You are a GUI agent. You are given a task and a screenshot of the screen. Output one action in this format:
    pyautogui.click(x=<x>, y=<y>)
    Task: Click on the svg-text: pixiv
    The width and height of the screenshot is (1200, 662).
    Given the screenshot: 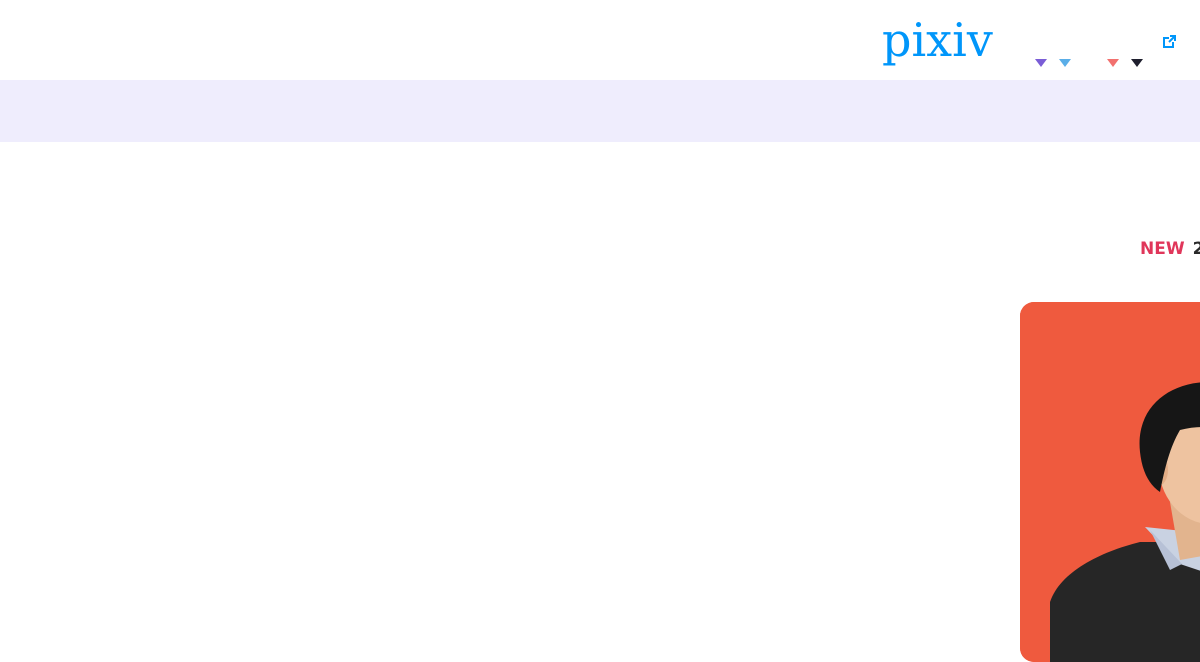 What is the action you would take?
    pyautogui.click(x=937, y=40)
    